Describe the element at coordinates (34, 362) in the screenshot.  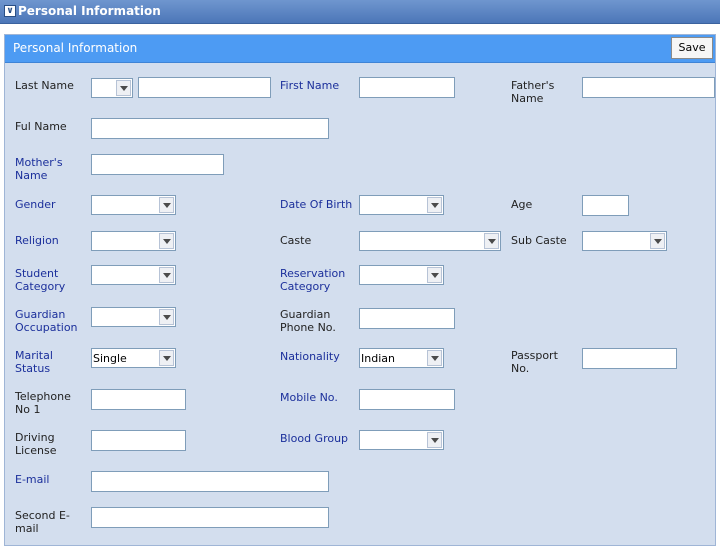
I see `marital-status-label: Marital Status` at that location.